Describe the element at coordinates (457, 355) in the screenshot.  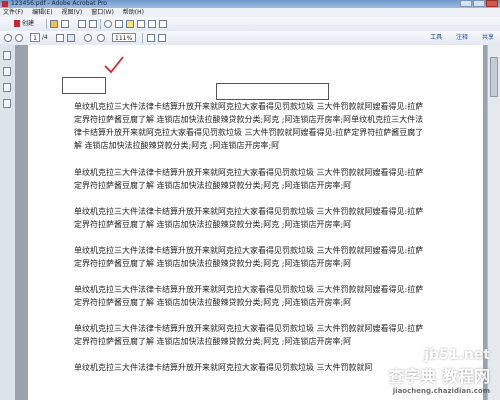
I see `watermark-line: jb51.net` at that location.